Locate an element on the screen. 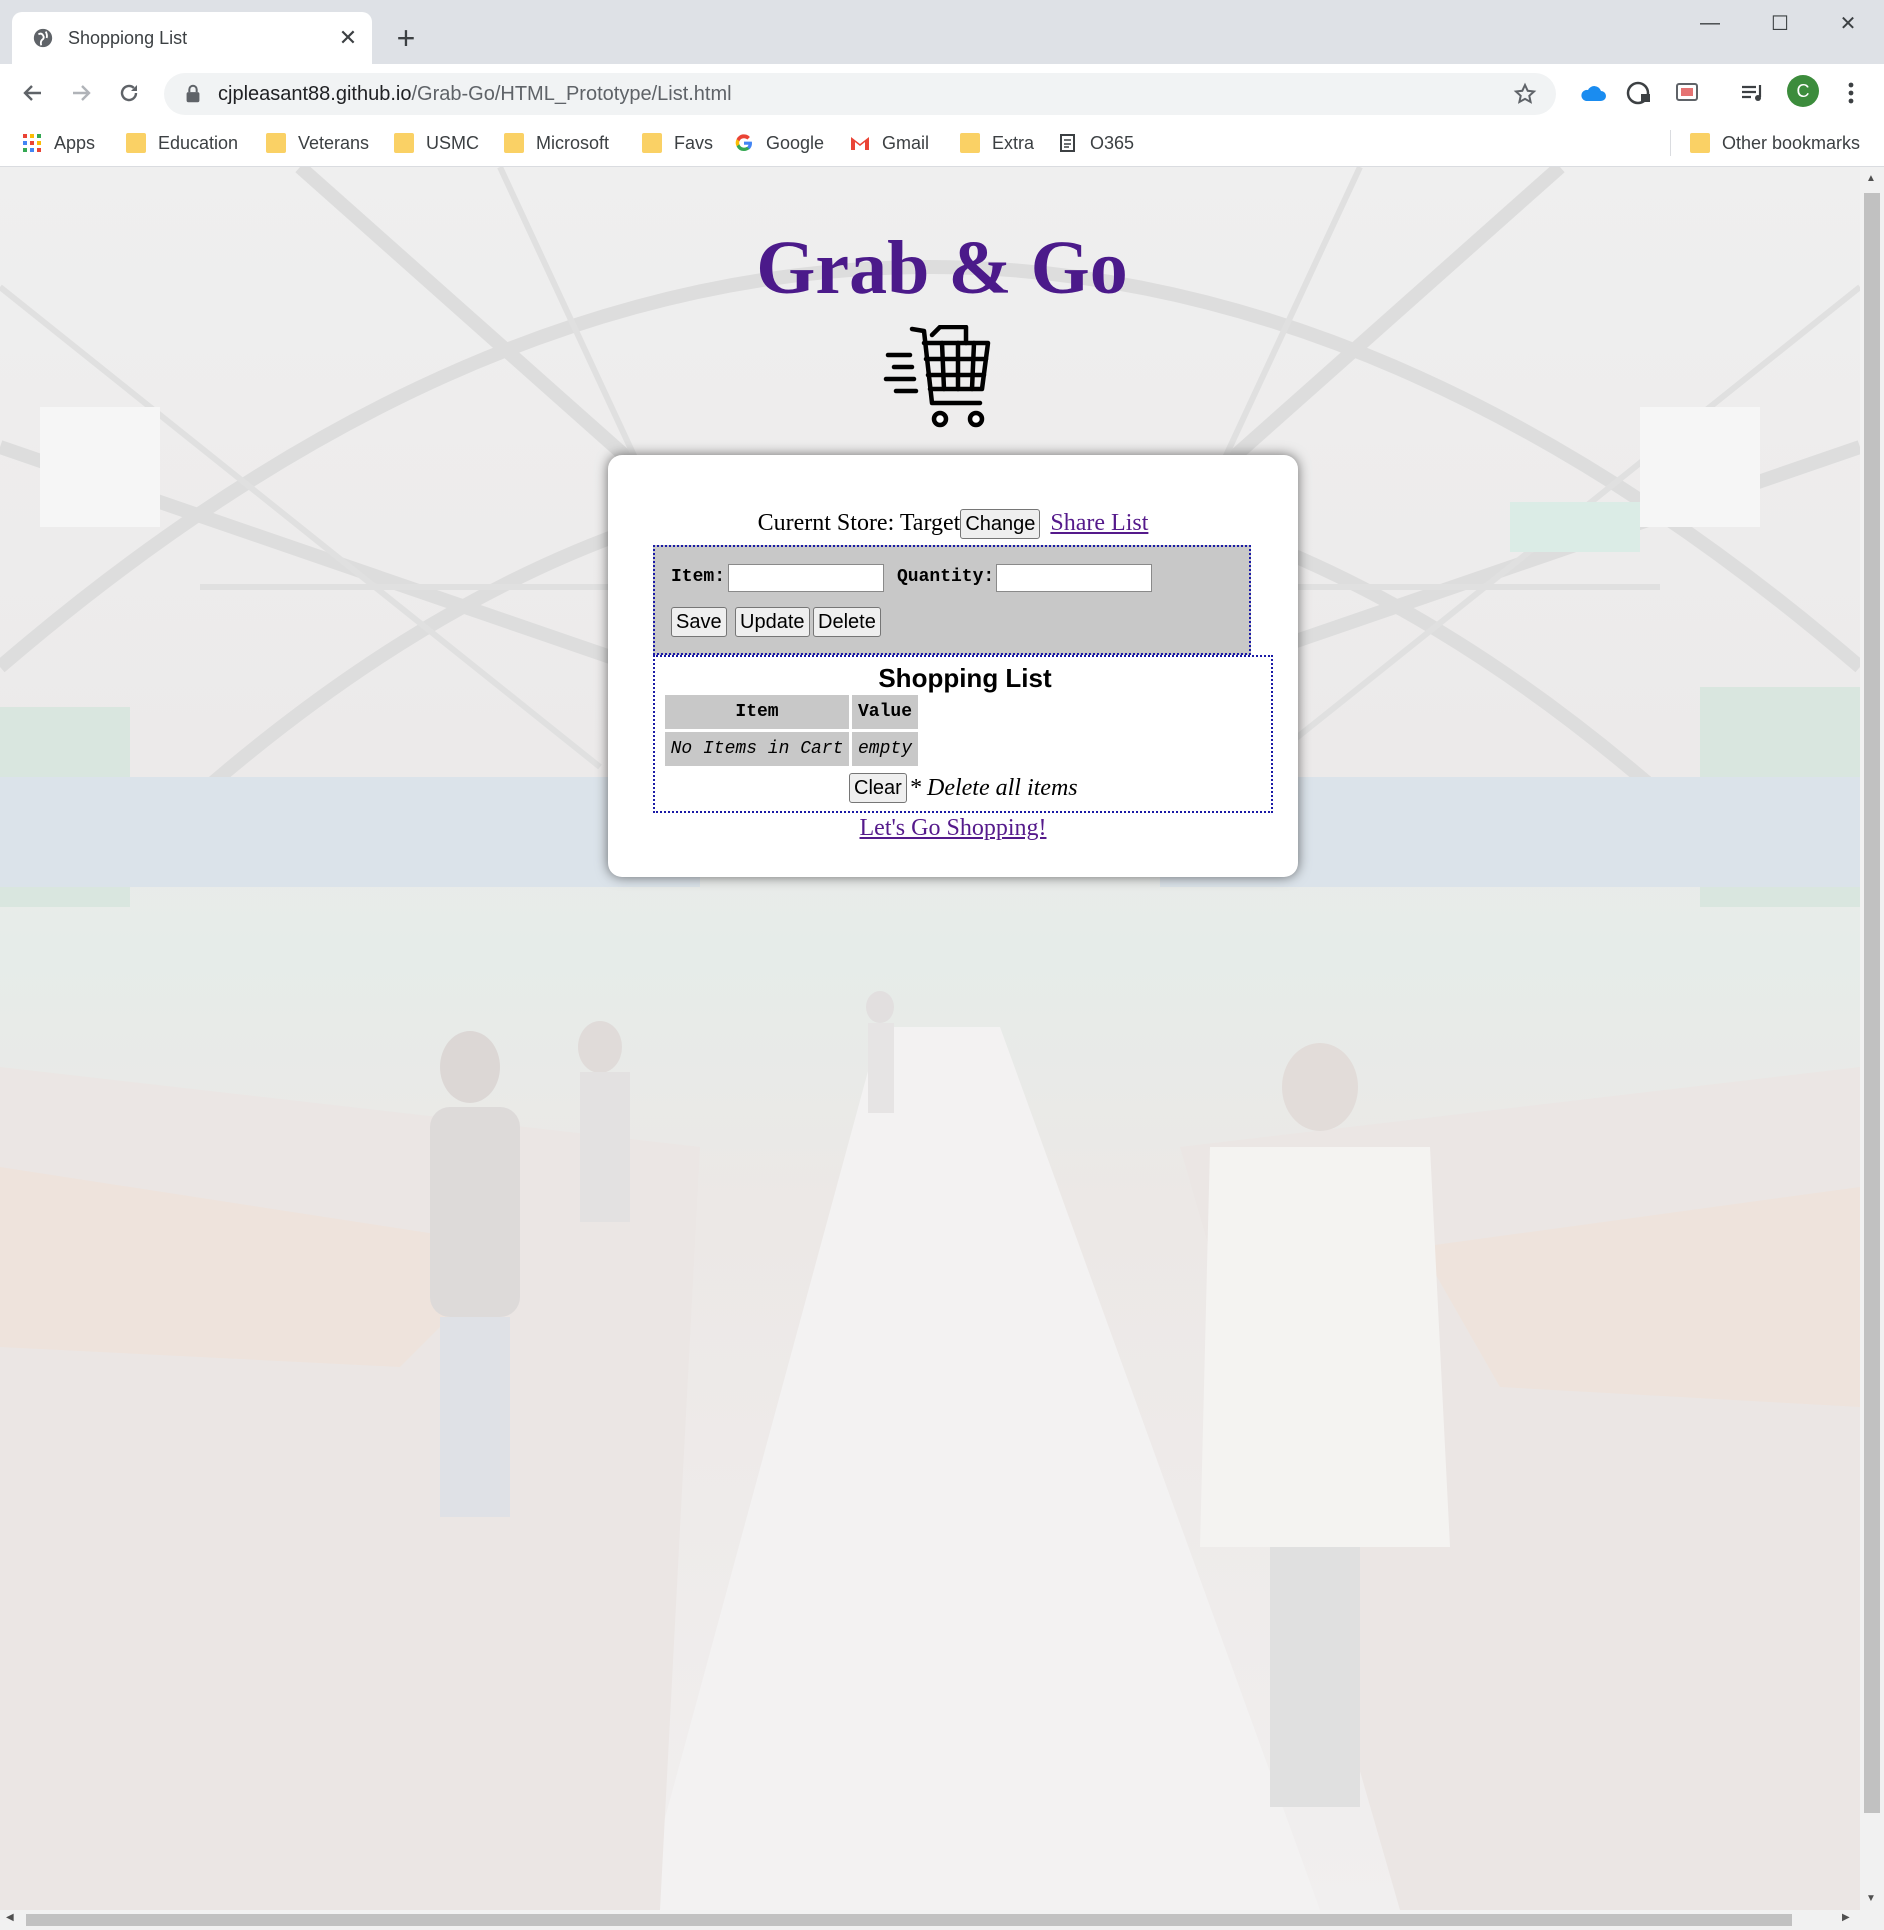 The image size is (1884, 1930). scroll-up-icon: ▲ is located at coordinates (1871, 178).